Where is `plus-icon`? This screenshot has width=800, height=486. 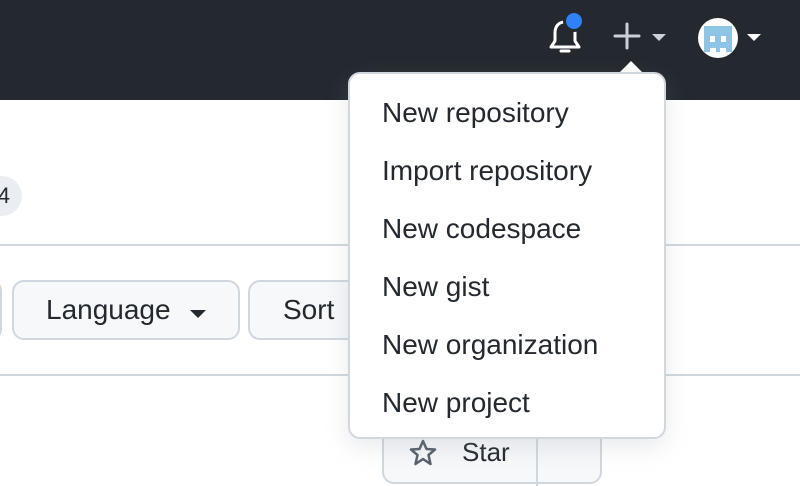 plus-icon is located at coordinates (627, 36).